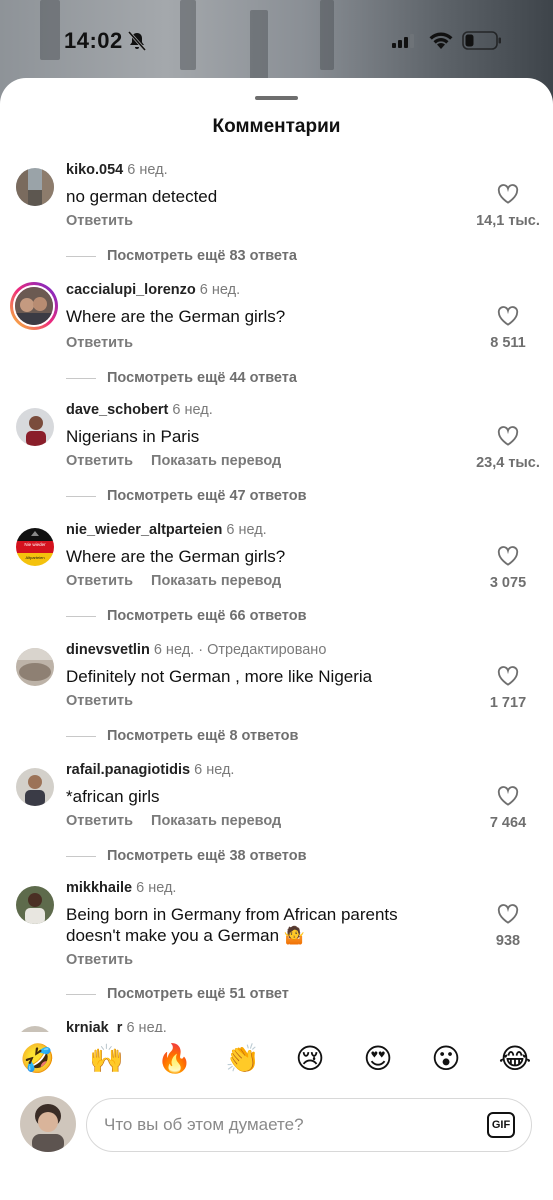 Image resolution: width=553 pixels, height=1200 pixels. I want to click on gif-button: GIF, so click(501, 1125).